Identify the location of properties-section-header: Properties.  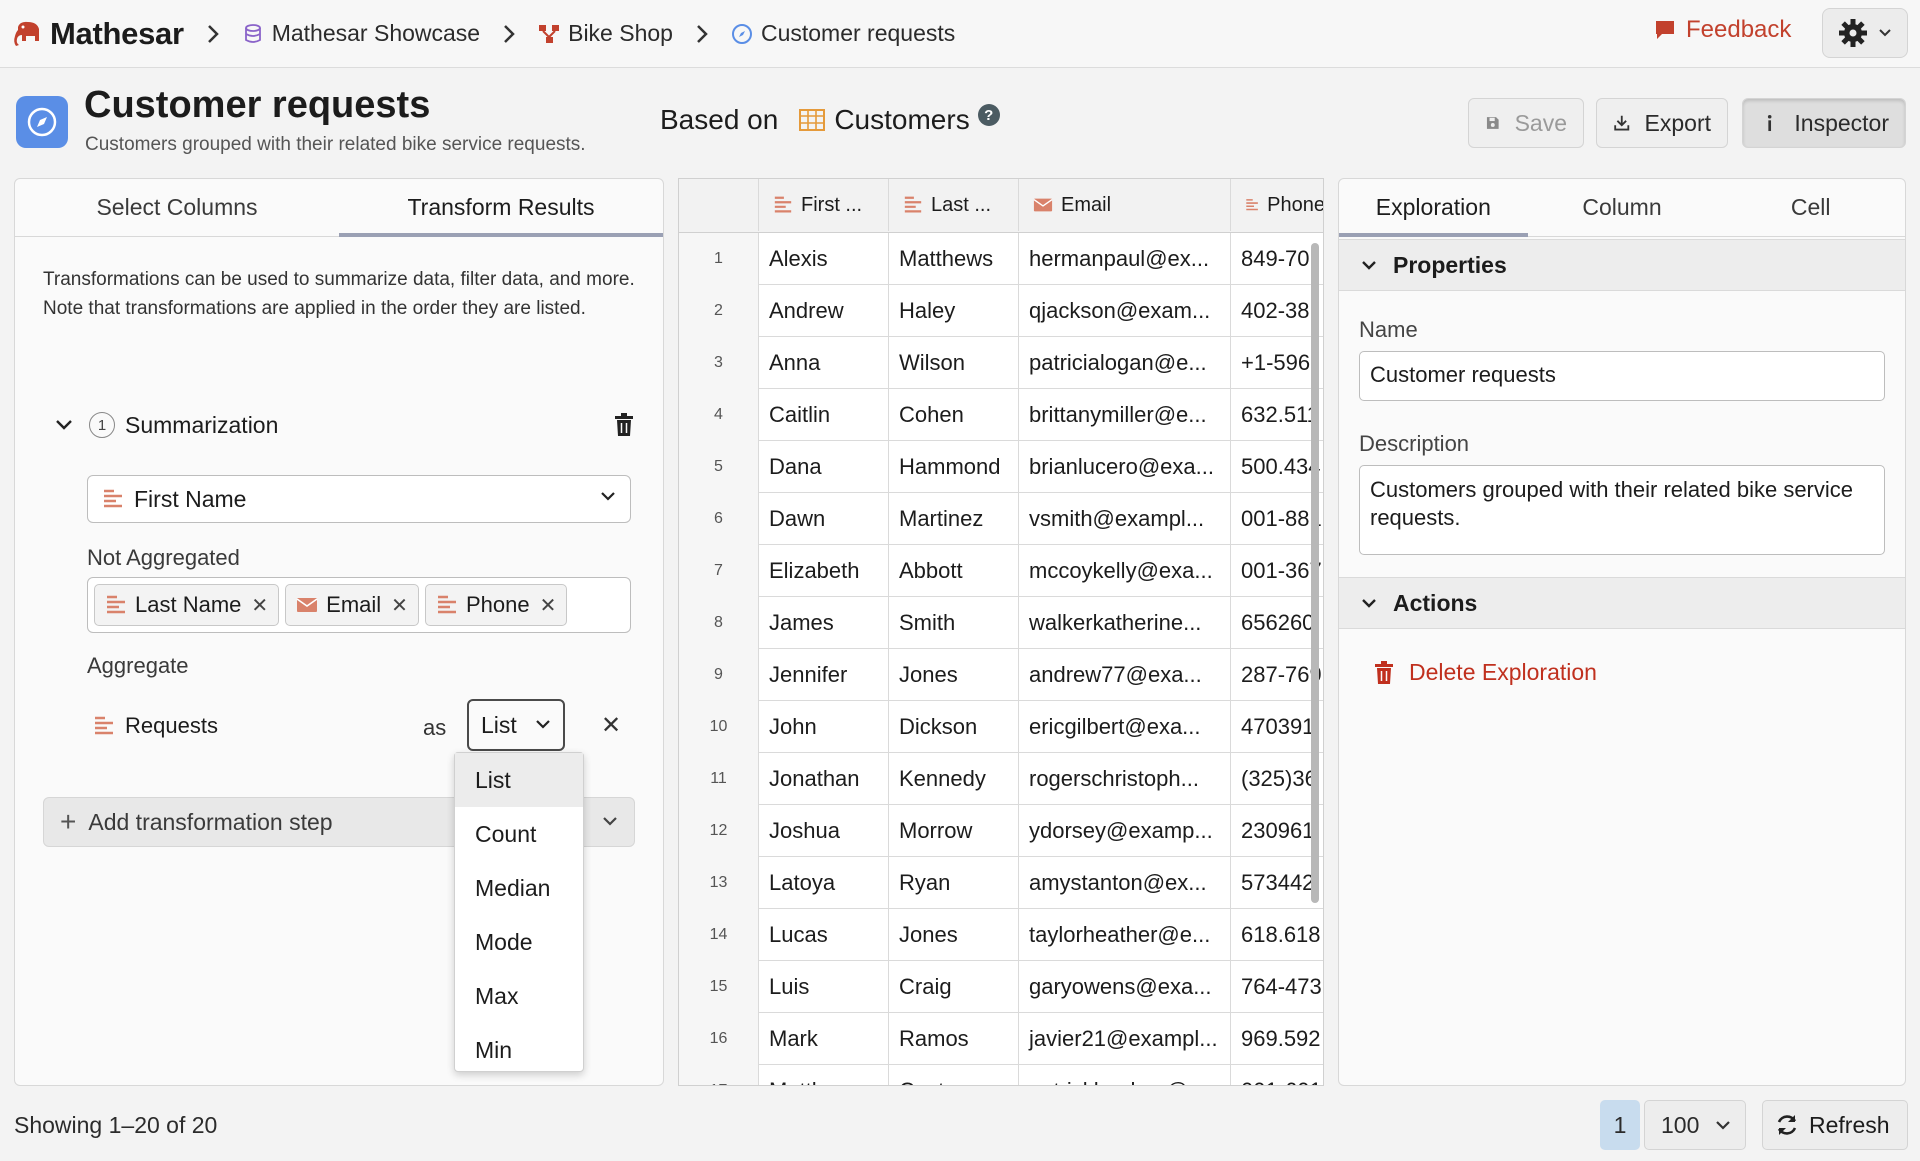
(1622, 265).